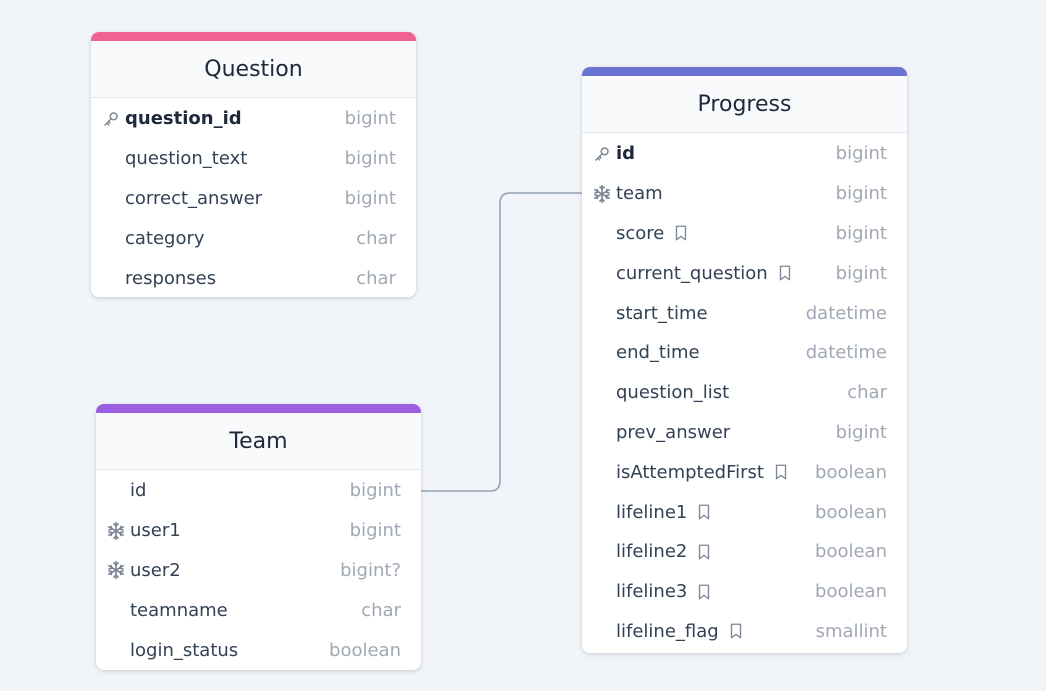 This screenshot has height=691, width=1046. What do you see at coordinates (744, 353) in the screenshot?
I see `field-row: end_time datetime` at bounding box center [744, 353].